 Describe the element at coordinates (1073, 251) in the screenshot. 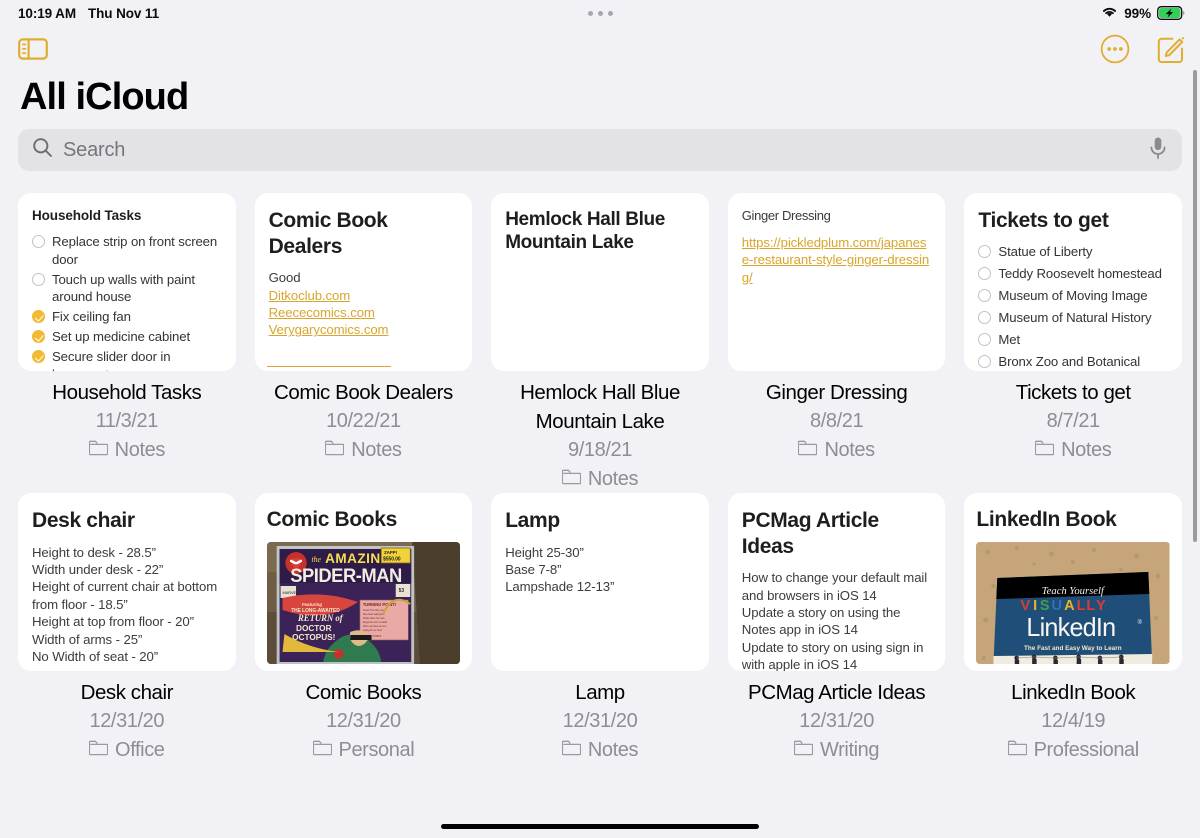

I see `checklist-row: Statue of Liberty` at that location.